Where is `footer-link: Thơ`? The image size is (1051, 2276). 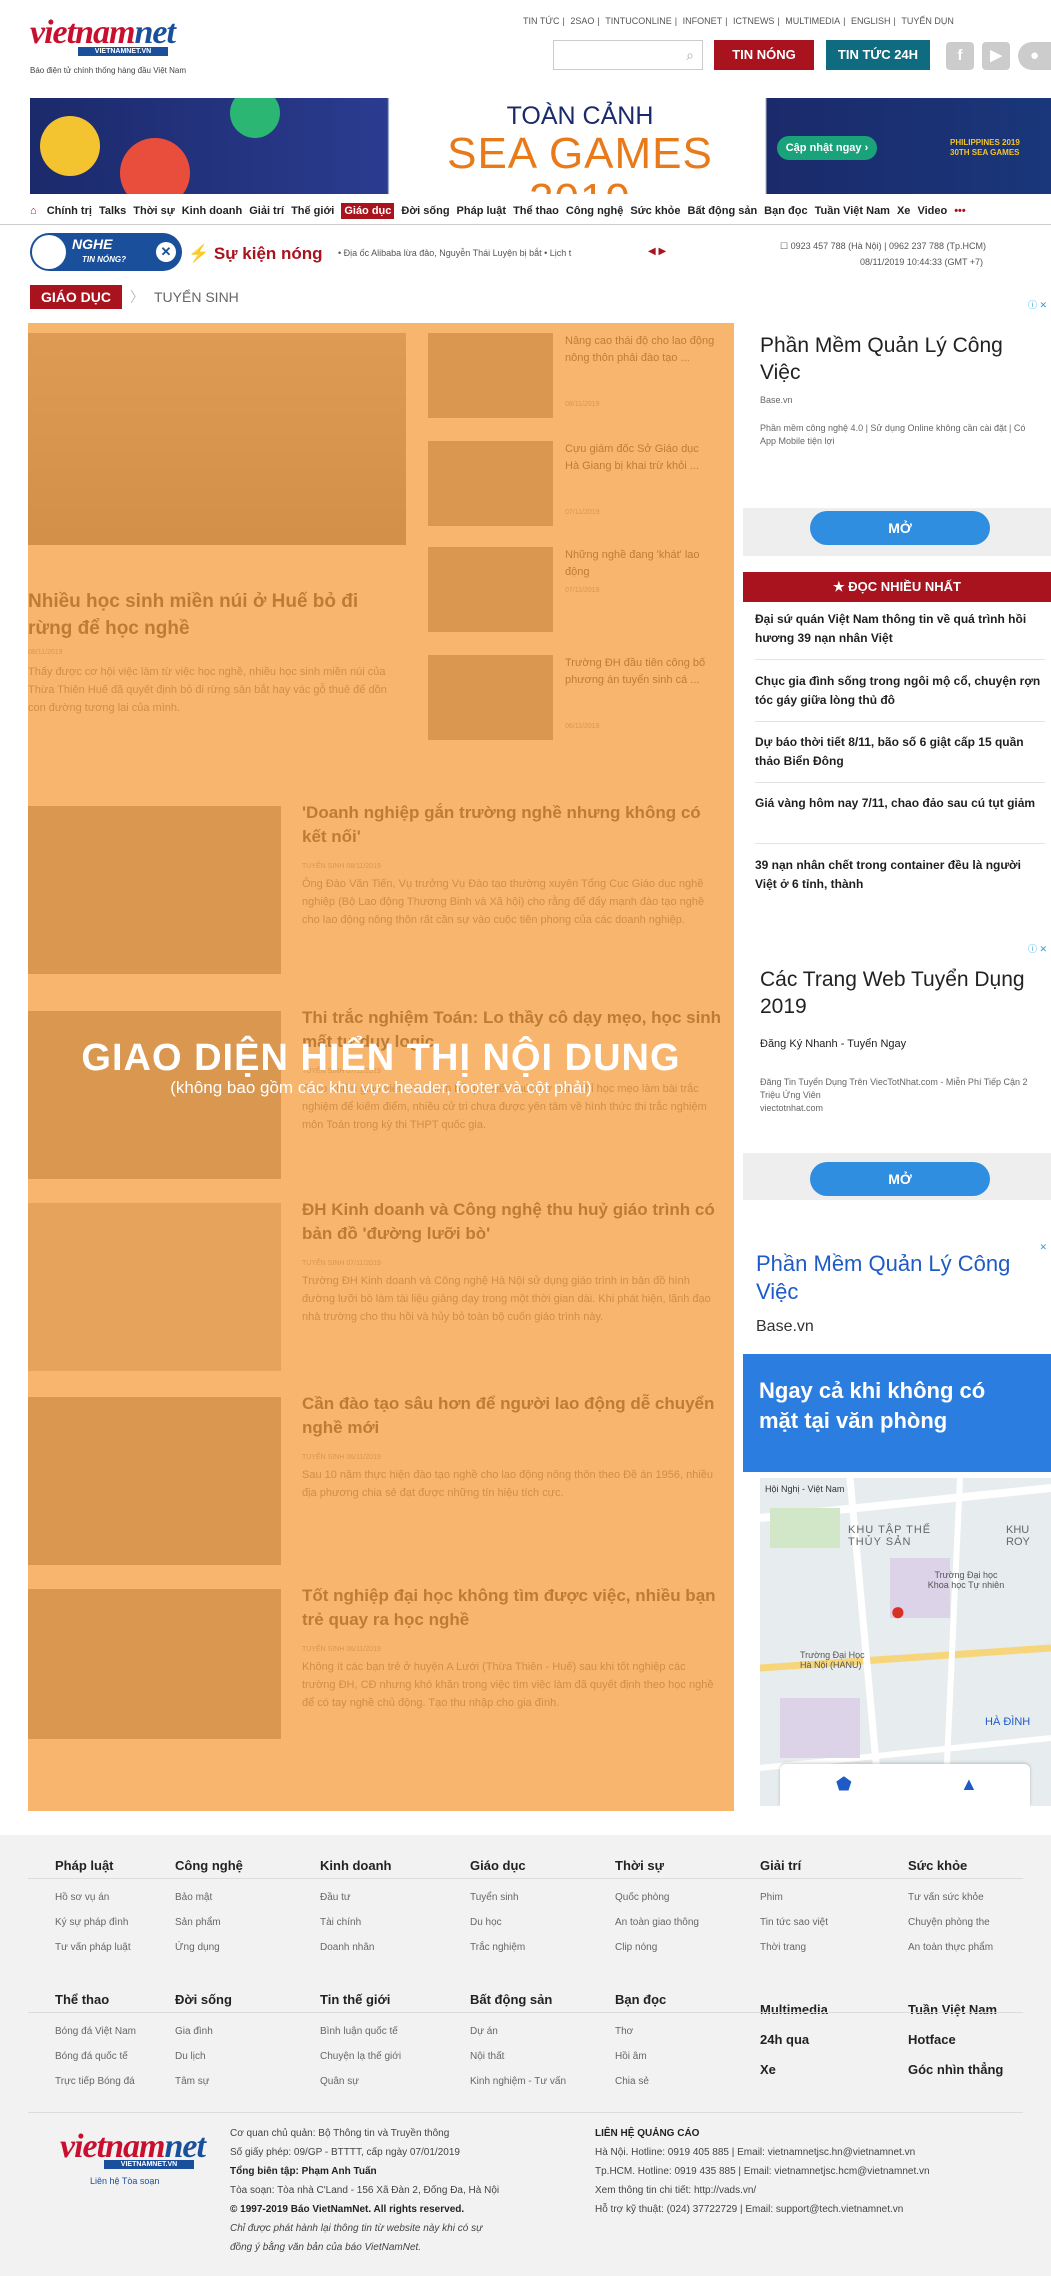 footer-link: Thơ is located at coordinates (624, 2031).